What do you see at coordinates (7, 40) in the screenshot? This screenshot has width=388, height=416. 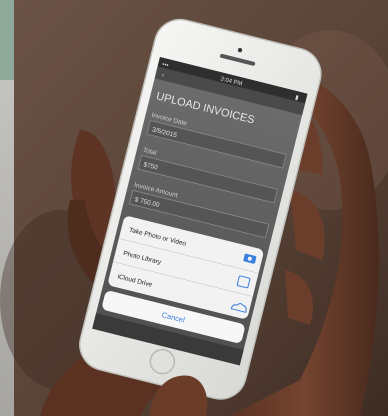 I see `left-photo-top` at bounding box center [7, 40].